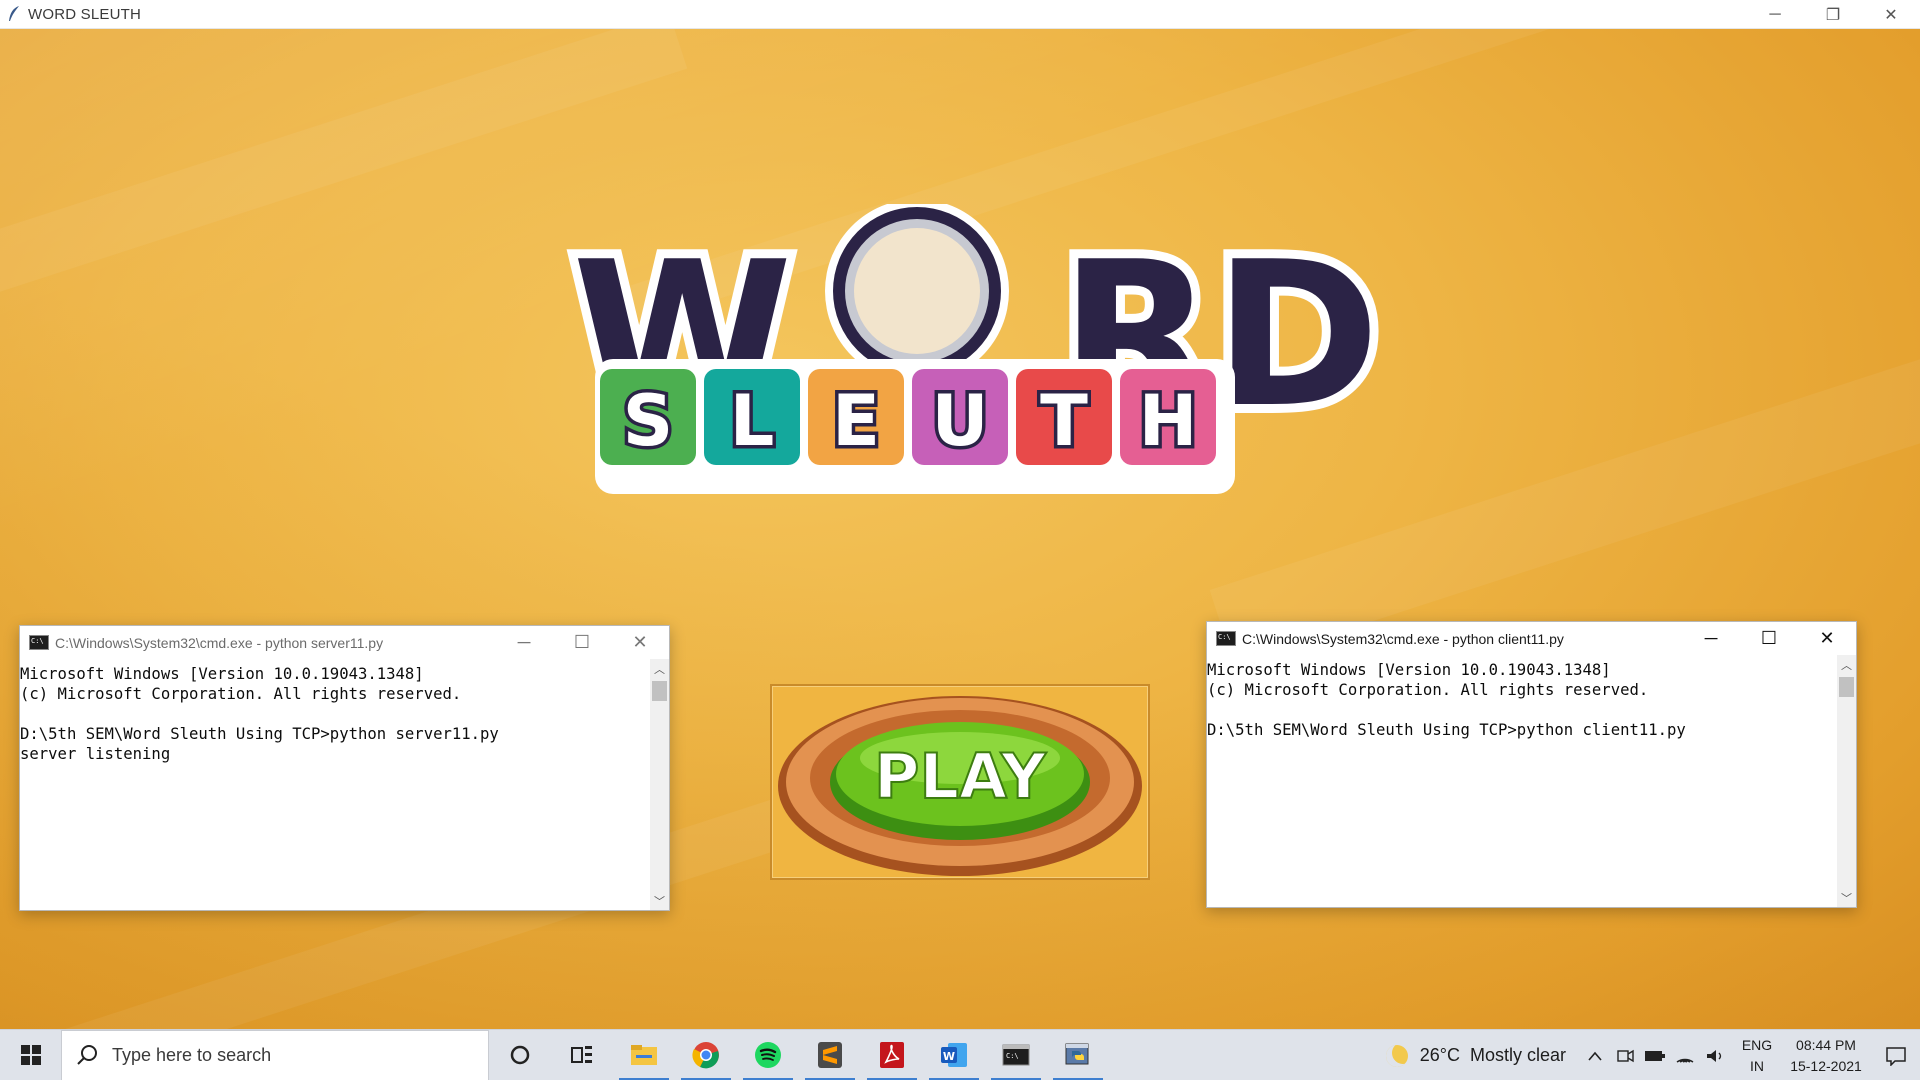 The width and height of the screenshot is (1920, 1080). I want to click on weather-temp: 26°C, so click(1439, 1055).